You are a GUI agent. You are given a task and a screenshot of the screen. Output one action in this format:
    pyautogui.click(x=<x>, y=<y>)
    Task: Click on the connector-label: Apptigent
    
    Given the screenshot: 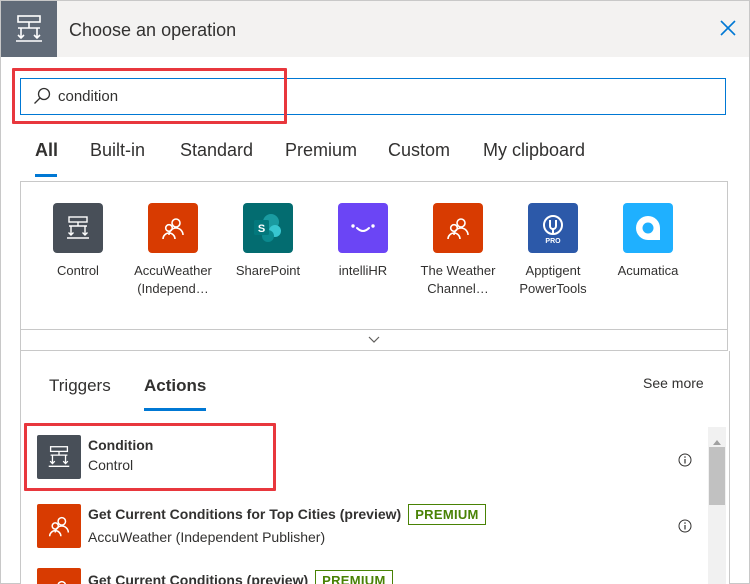 What is the action you would take?
    pyautogui.click(x=553, y=270)
    